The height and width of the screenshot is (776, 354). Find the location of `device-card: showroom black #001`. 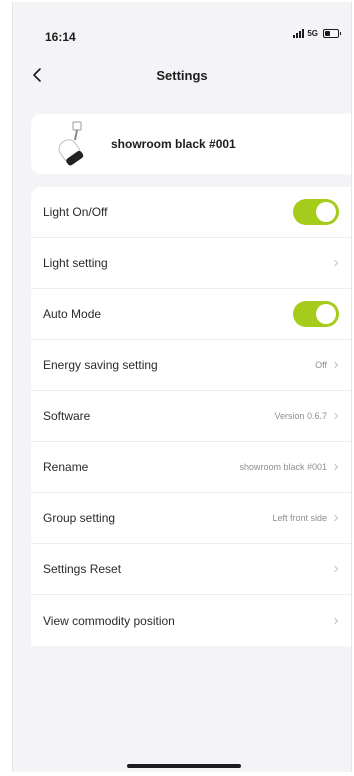

device-card: showroom black #001 is located at coordinates (191, 144).